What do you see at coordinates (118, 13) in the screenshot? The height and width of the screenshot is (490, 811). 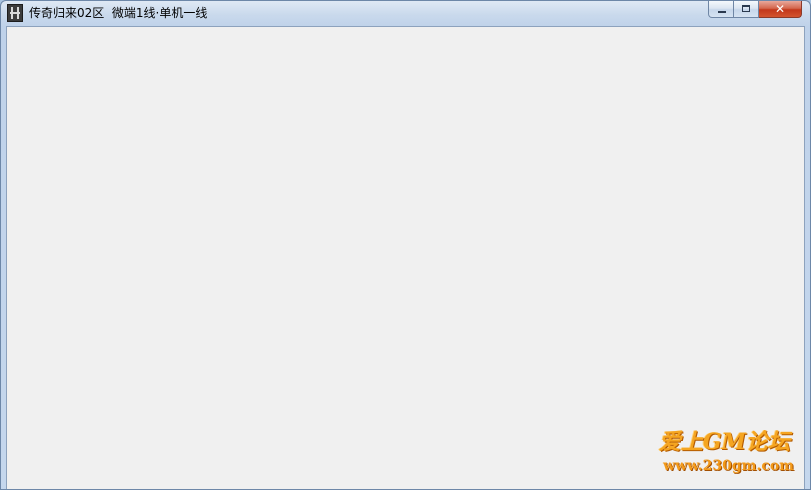 I see `window-title: 传奇归来02区 微端1线·单机一线` at bounding box center [118, 13].